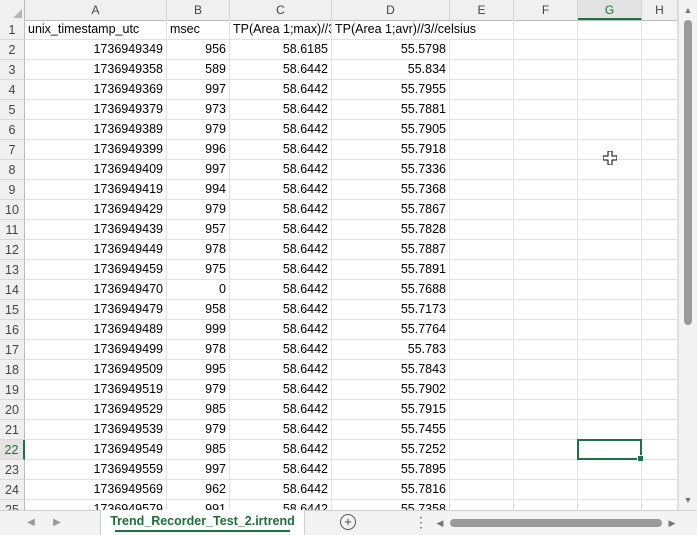  What do you see at coordinates (482, 330) in the screenshot?
I see `cell-e16` at bounding box center [482, 330].